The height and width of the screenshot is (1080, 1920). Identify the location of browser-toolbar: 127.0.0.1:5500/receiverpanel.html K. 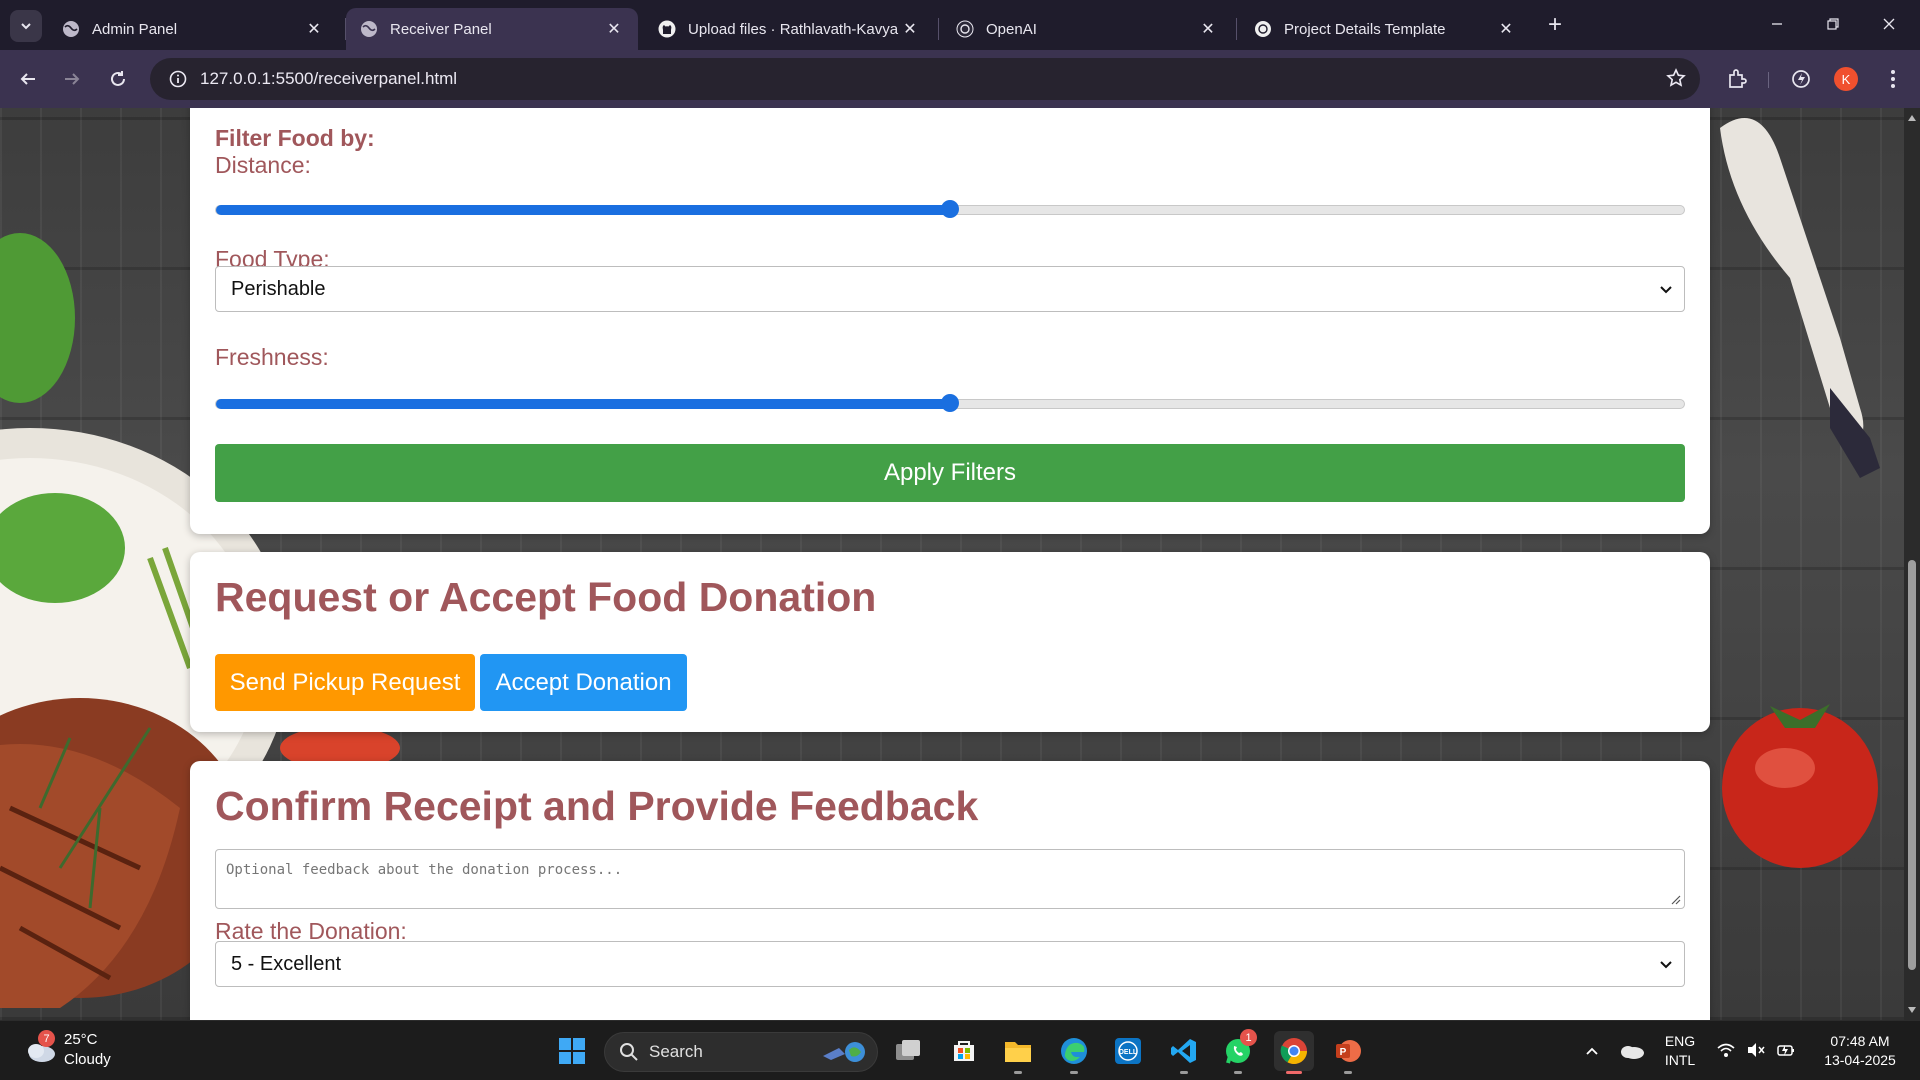
(960, 79).